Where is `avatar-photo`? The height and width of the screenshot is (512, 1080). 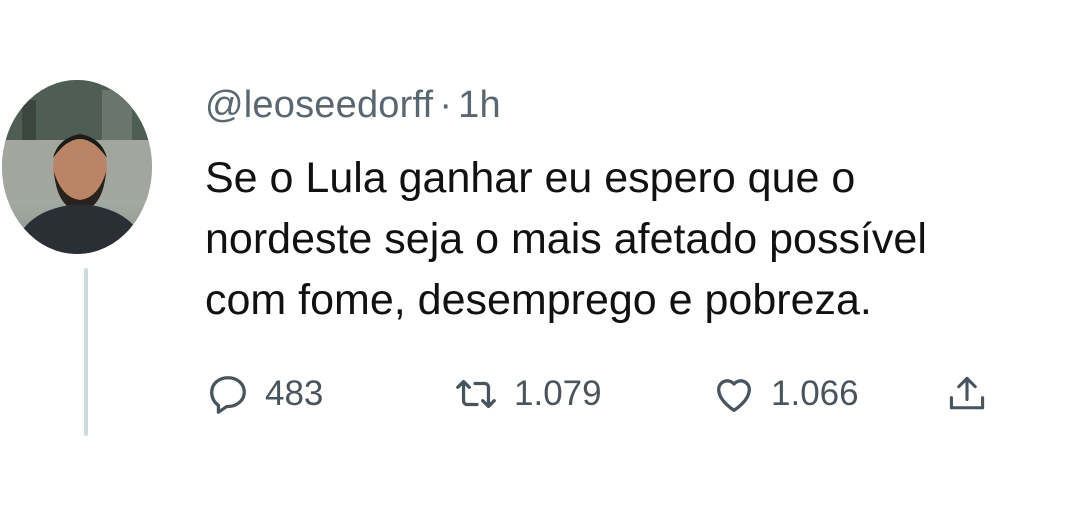 avatar-photo is located at coordinates (77, 167).